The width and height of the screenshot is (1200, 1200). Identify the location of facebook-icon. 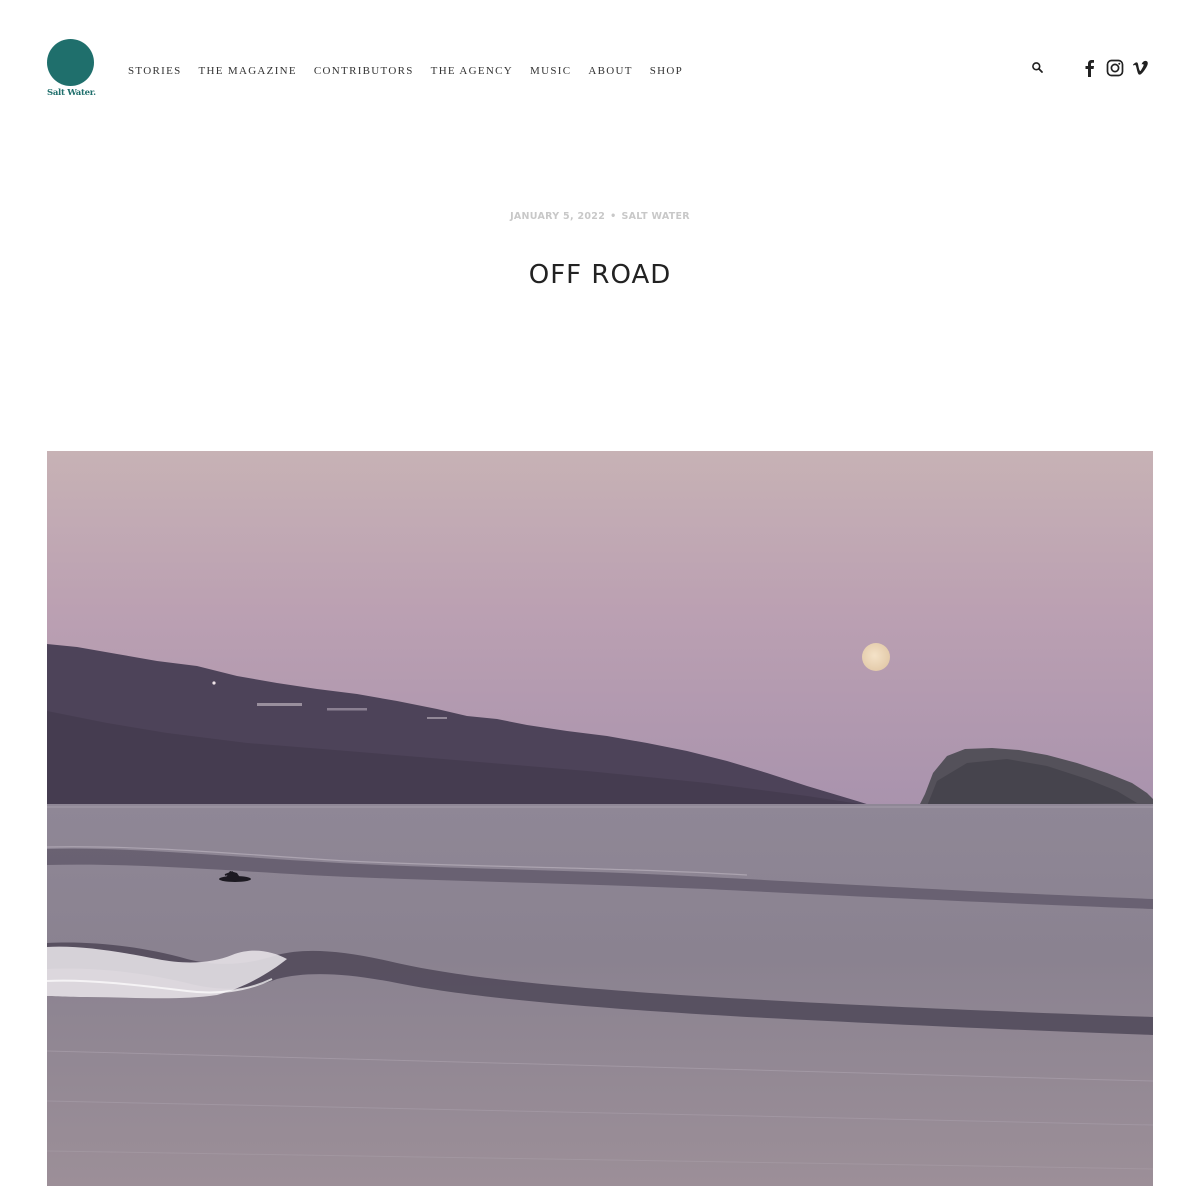
(1089, 68).